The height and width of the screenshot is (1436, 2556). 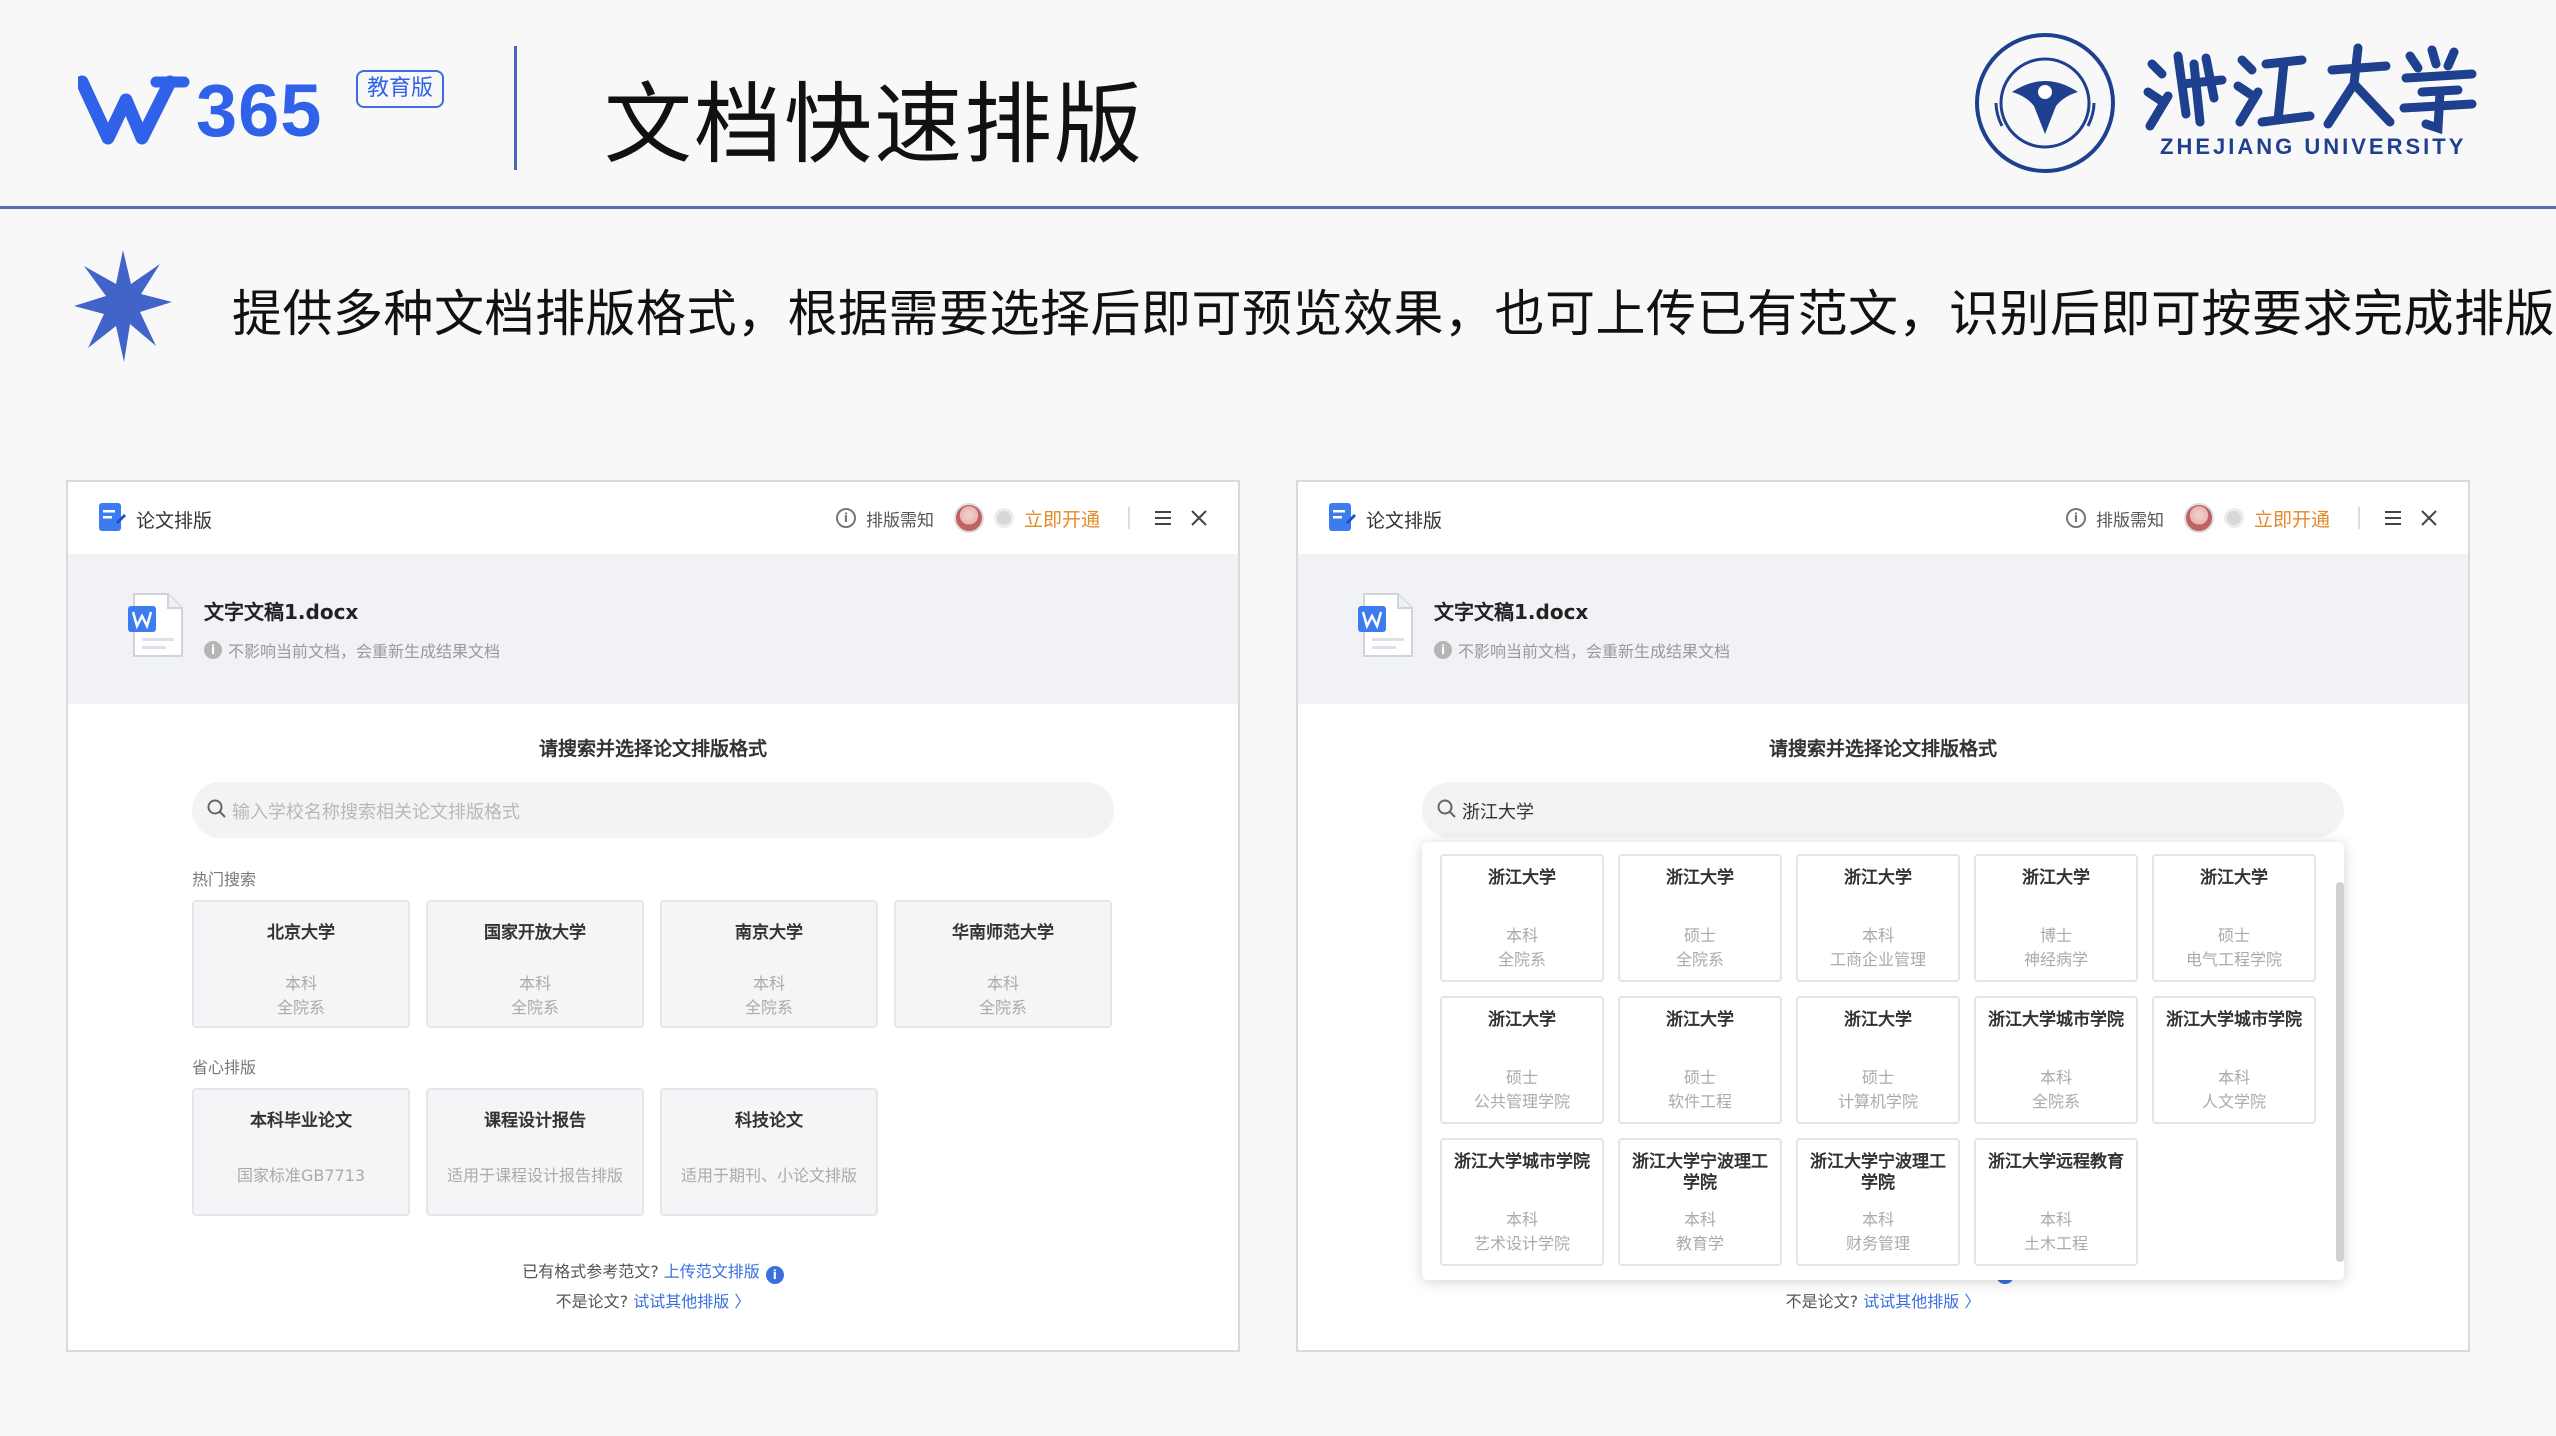 I want to click on burst-icon, so click(x=123, y=306).